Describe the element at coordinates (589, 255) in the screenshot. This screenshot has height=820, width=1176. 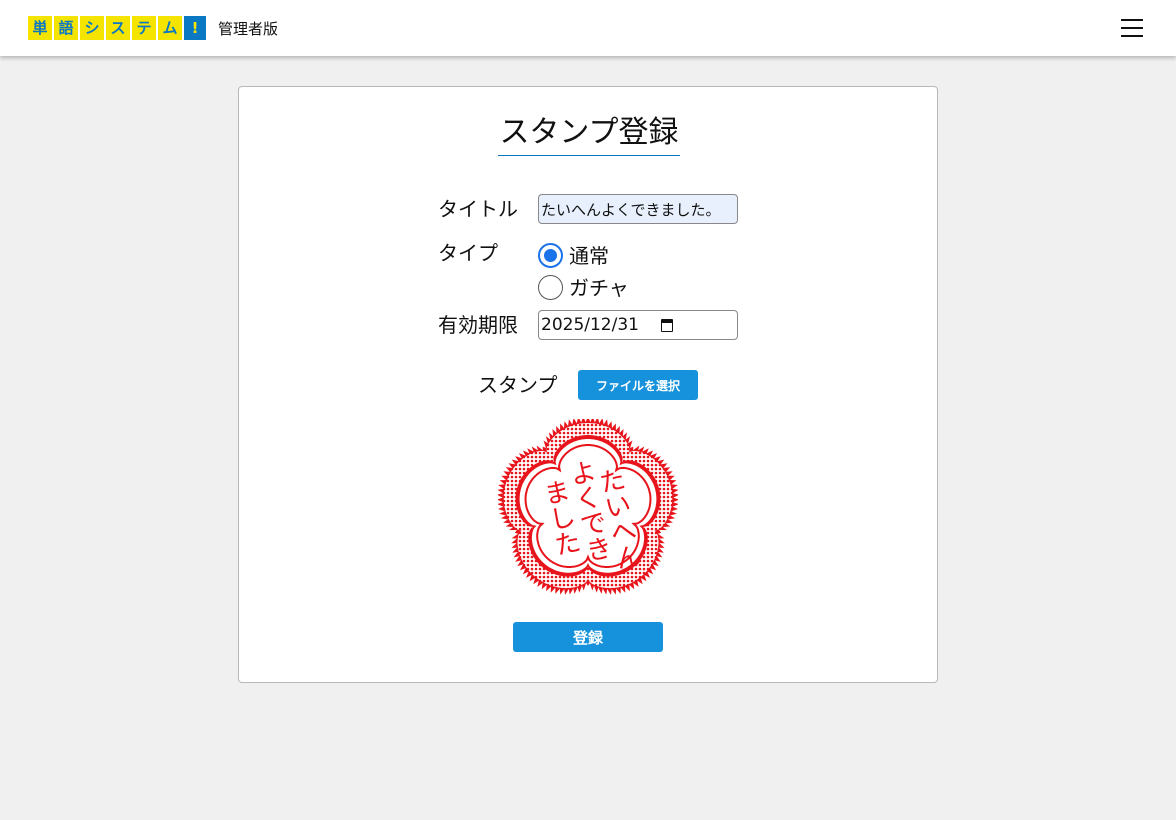
I see `type-option-label: 通常` at that location.